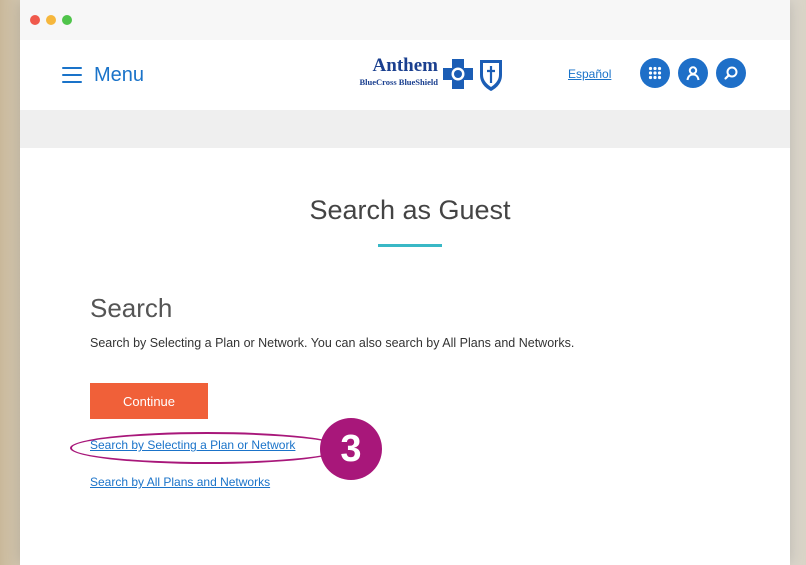  What do you see at coordinates (410, 210) in the screenshot?
I see `page-title: Search as Guest` at bounding box center [410, 210].